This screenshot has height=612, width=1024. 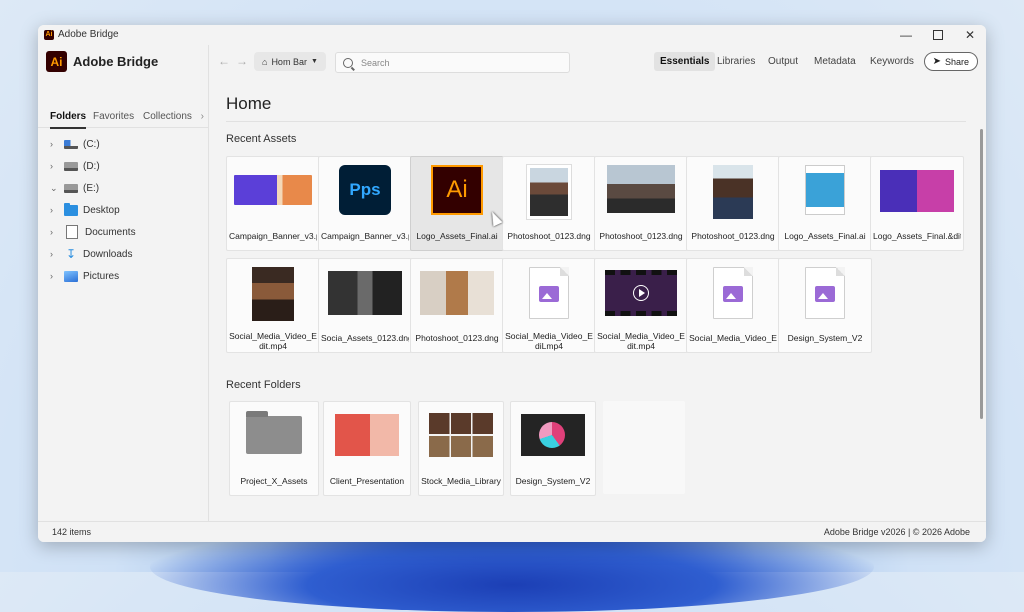 What do you see at coordinates (365, 338) in the screenshot?
I see `asset-name: Socia_Assets_0123.dng` at bounding box center [365, 338].